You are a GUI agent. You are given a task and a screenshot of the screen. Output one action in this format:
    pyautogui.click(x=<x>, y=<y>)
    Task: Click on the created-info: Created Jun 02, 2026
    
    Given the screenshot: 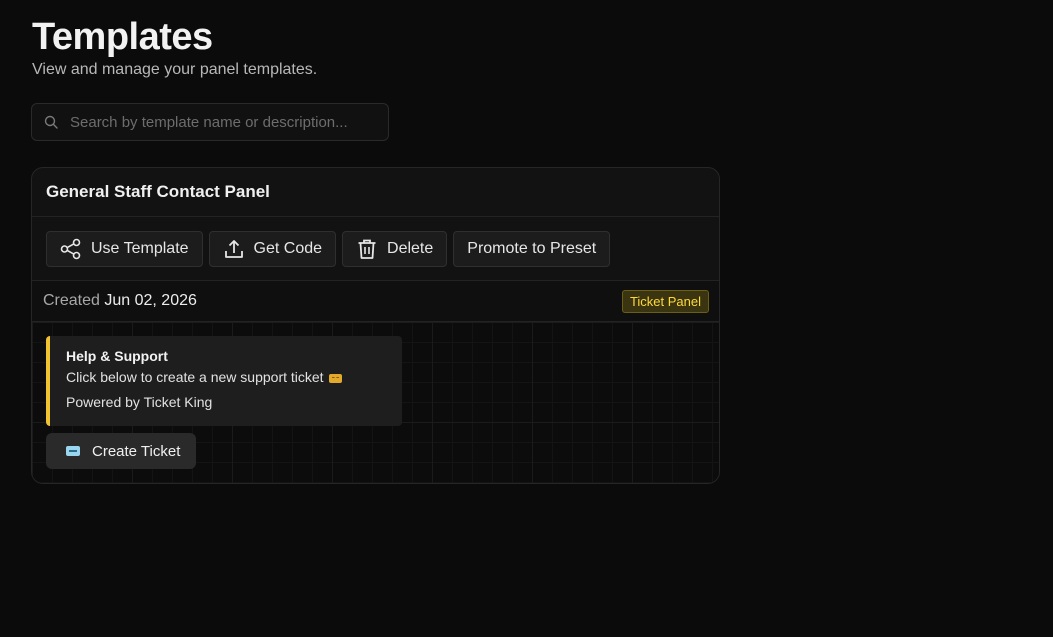 What is the action you would take?
    pyautogui.click(x=120, y=301)
    